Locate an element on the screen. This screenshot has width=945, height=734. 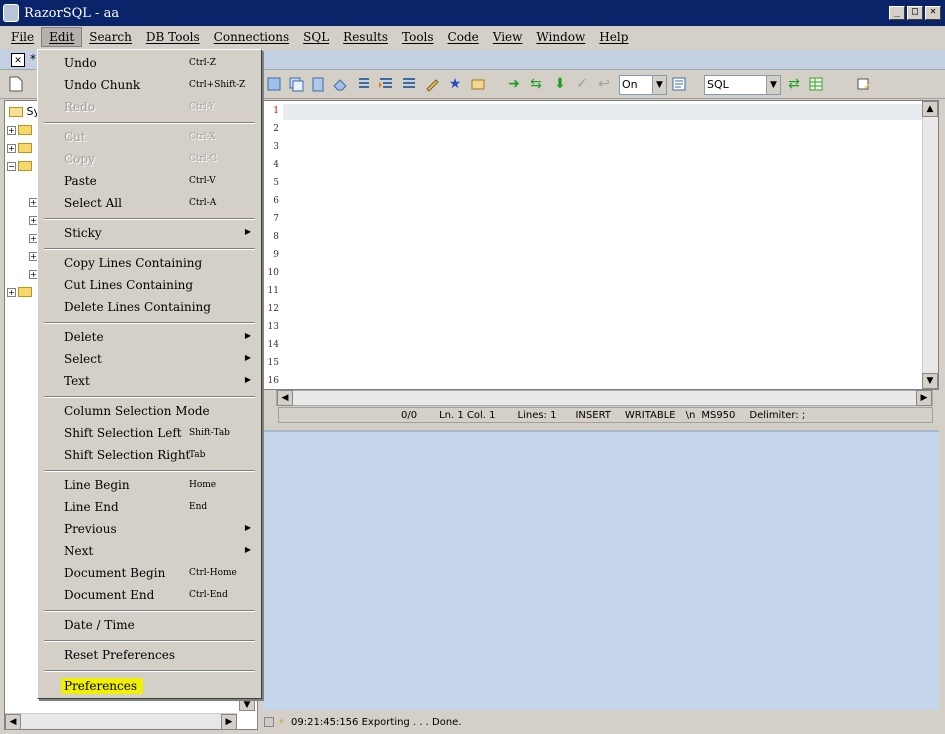
commit-check-icon: ✓ is located at coordinates (582, 84).